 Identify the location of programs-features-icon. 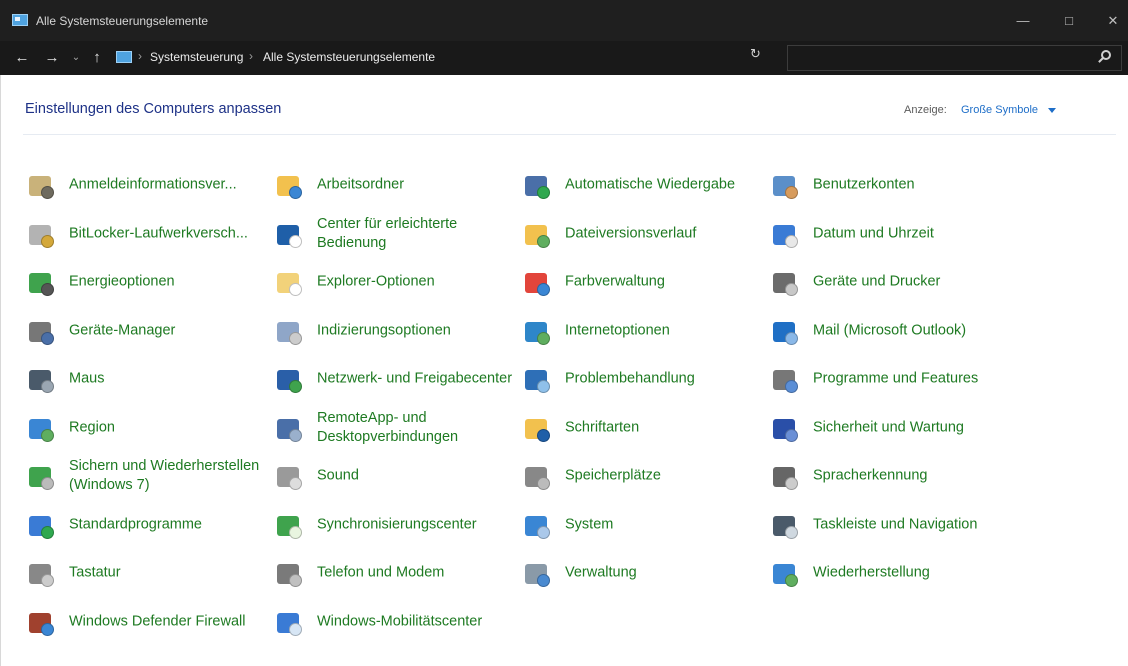
(785, 380).